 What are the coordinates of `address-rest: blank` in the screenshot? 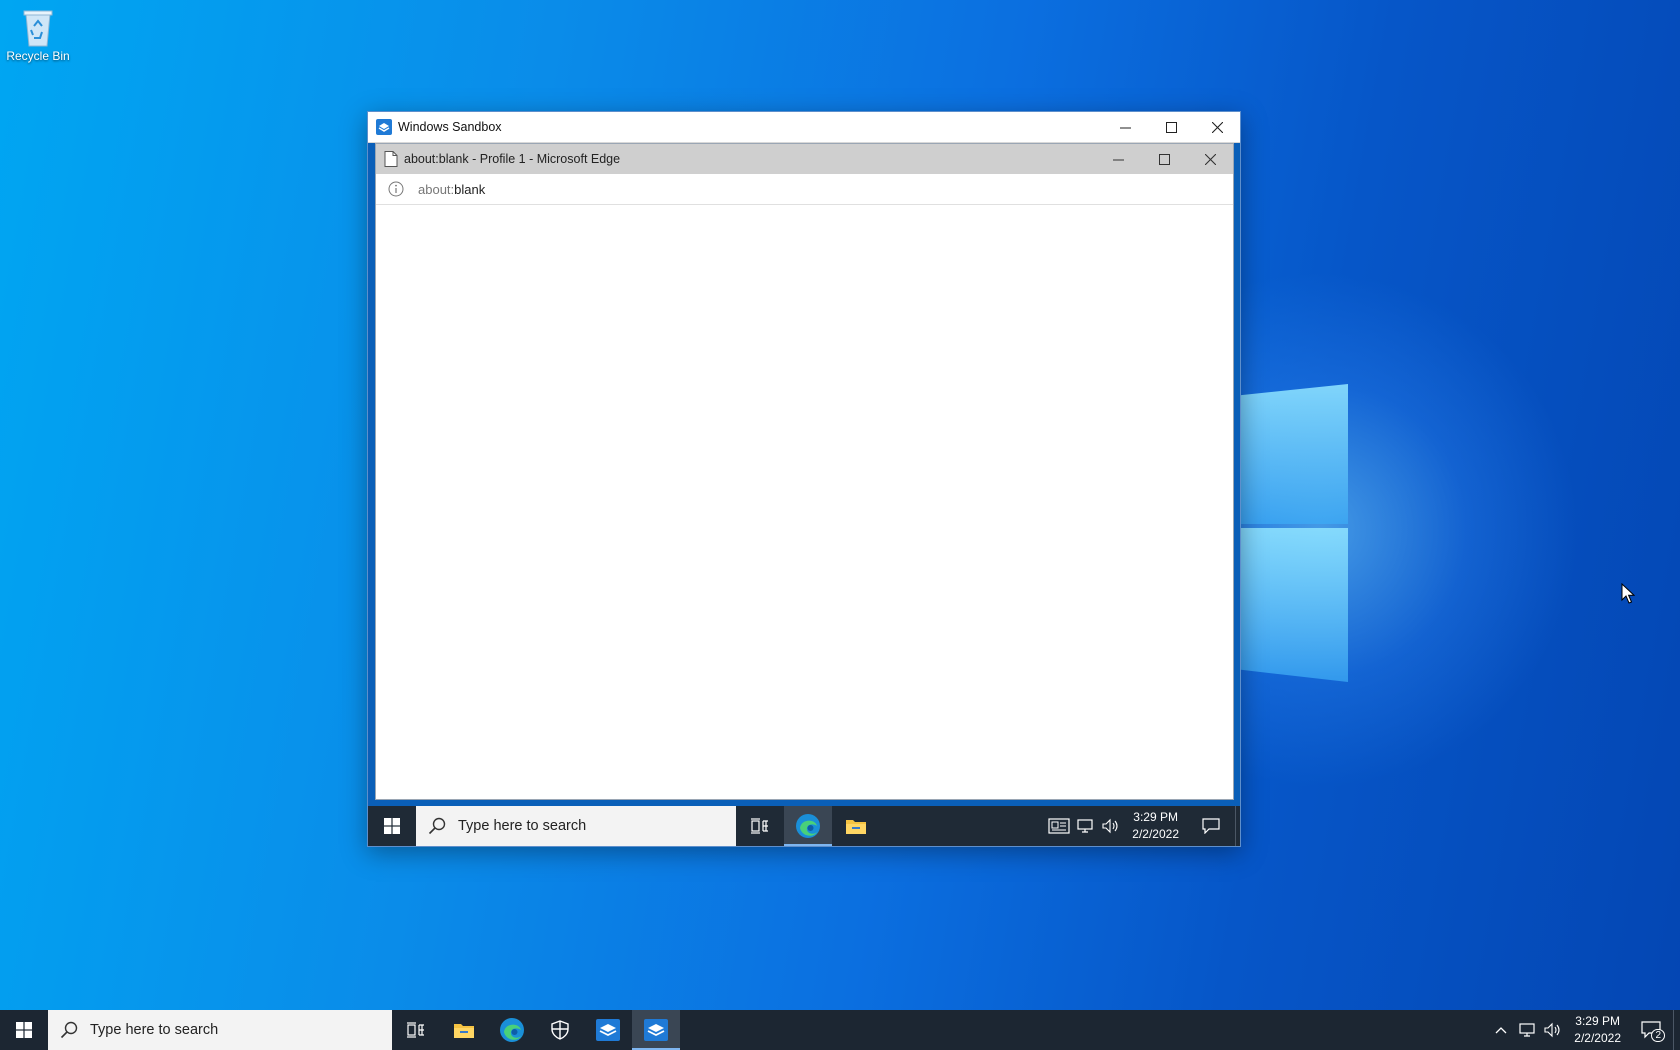 It's located at (470, 189).